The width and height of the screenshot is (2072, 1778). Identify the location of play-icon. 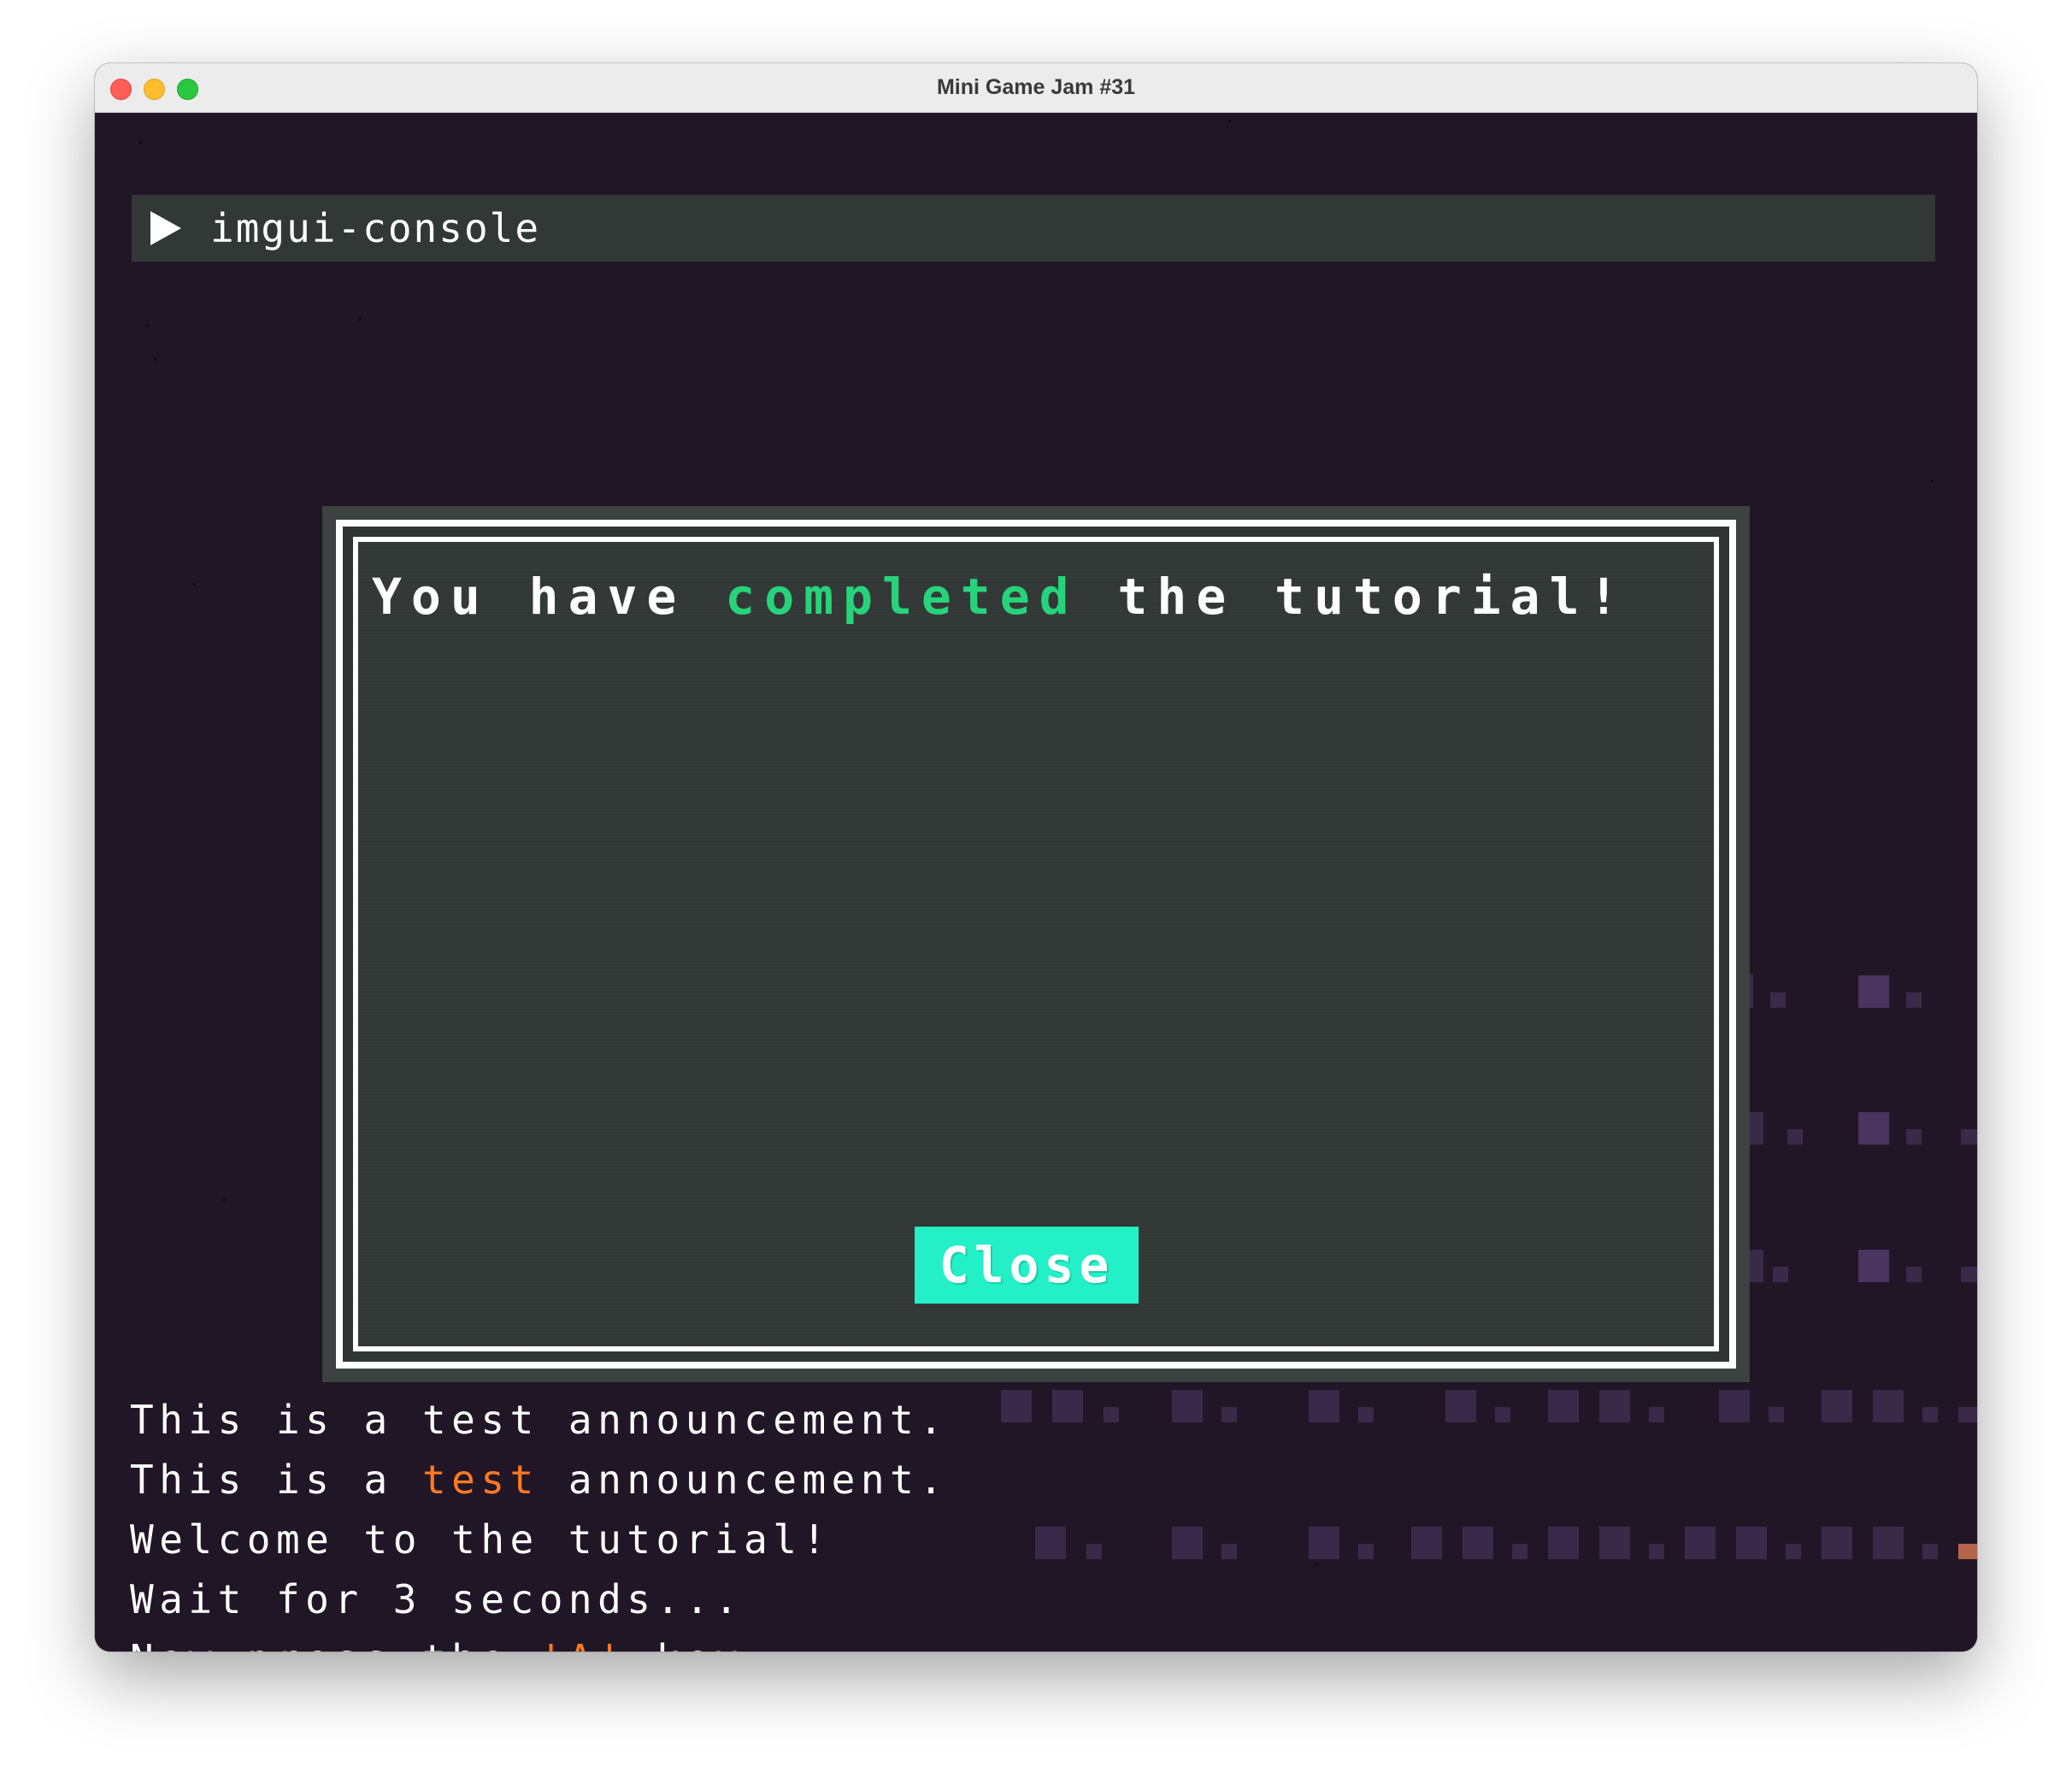
(166, 228).